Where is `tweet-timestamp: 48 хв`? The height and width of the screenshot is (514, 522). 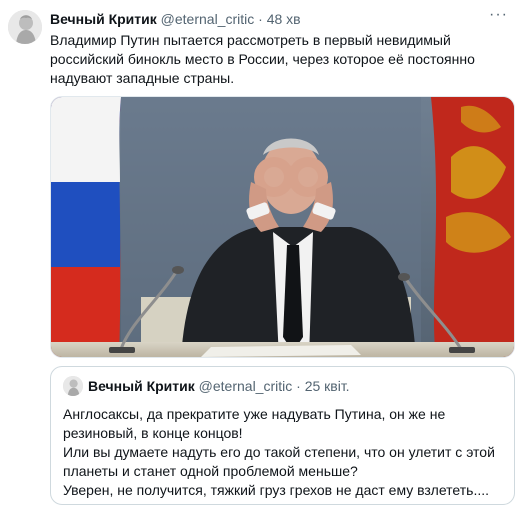
tweet-timestamp: 48 хв is located at coordinates (284, 19).